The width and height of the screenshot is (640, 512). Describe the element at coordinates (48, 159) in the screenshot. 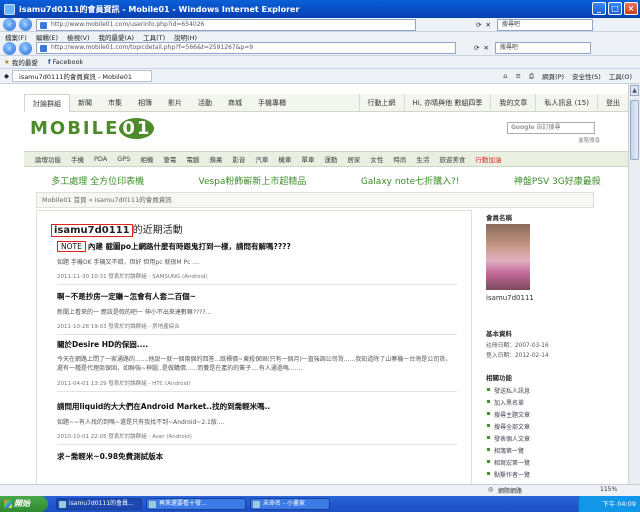

I see `cat-forum-functions: 論壇功能` at that location.